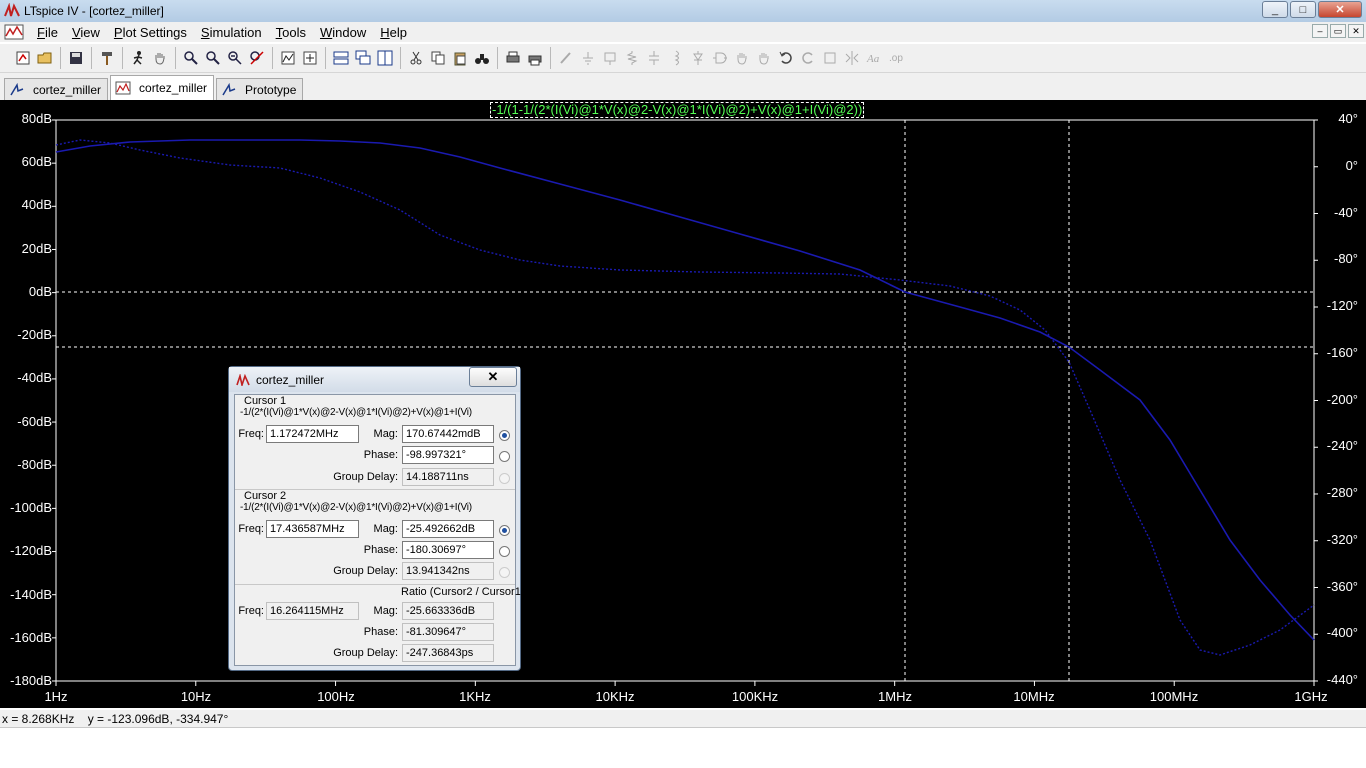  I want to click on open-folder-icon, so click(45, 58).